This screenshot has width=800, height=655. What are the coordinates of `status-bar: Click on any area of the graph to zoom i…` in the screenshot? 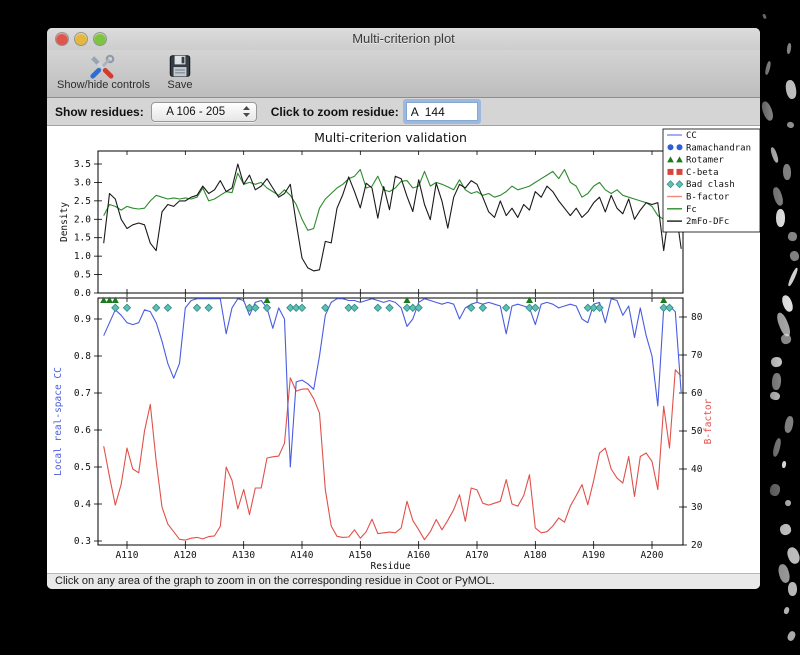 It's located at (403, 581).